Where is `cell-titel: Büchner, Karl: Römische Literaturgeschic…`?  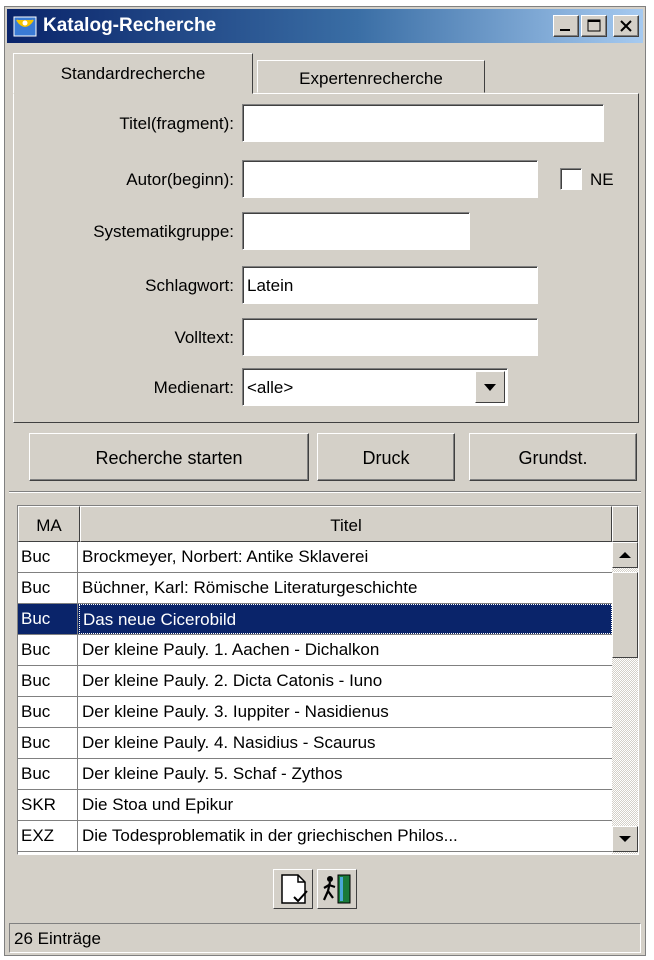
cell-titel: Büchner, Karl: Römische Literaturgeschic… is located at coordinates (250, 587).